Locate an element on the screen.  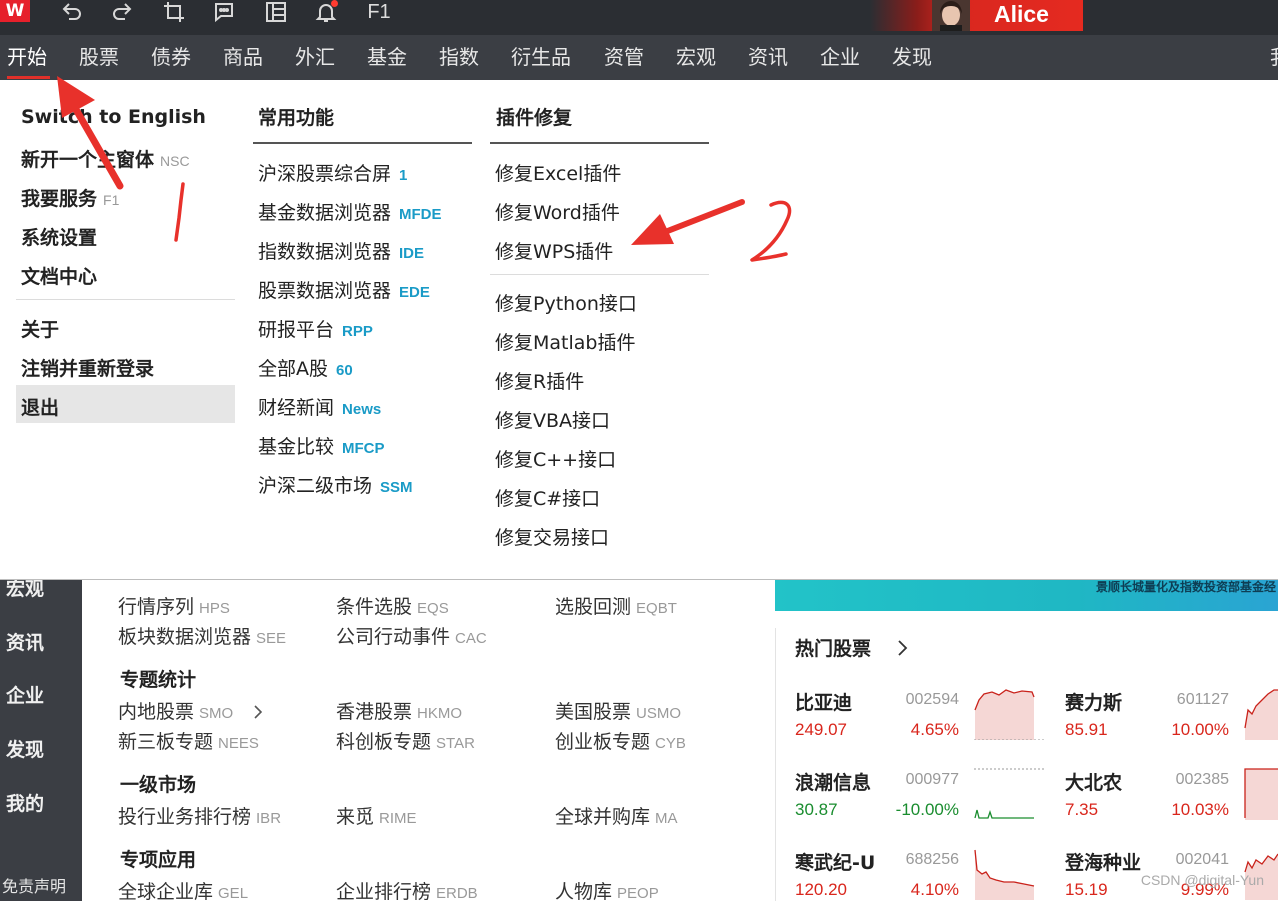
tab-overflow: 我 is located at coordinates (1274, 57).